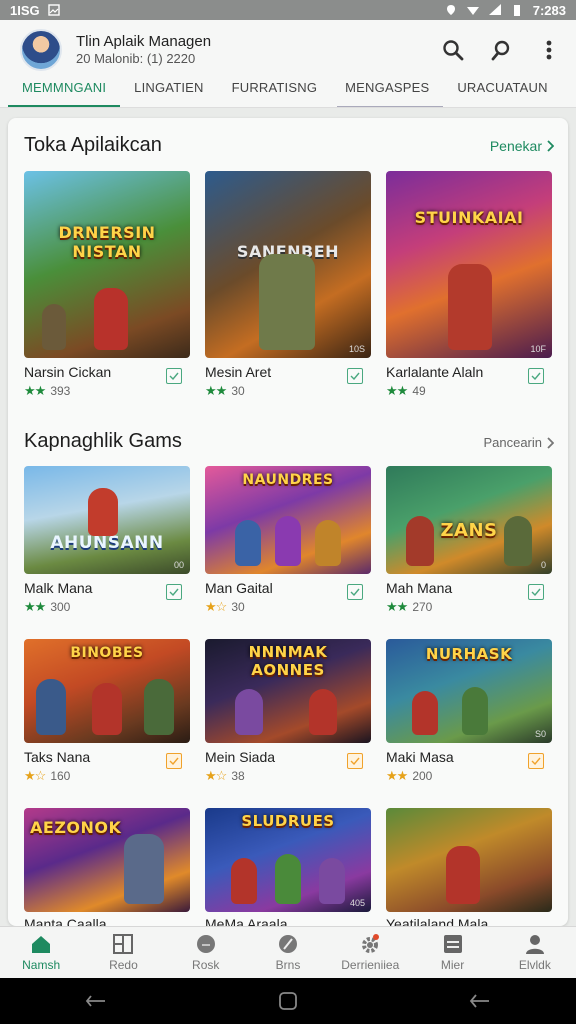 This screenshot has height=1024, width=576. I want to click on app-tile: NURHASK S0 Maki Masa ★★ 200, so click(470, 711).